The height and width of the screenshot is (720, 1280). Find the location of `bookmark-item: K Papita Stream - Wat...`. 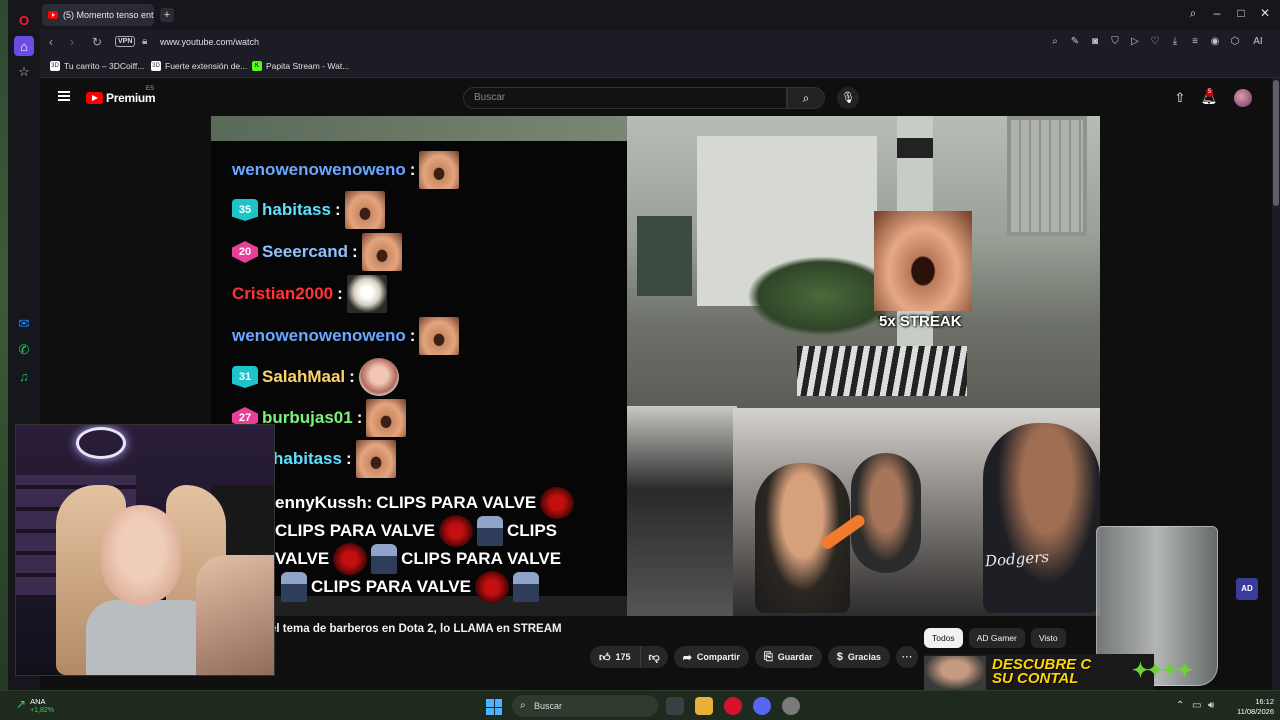

bookmark-item: K Papita Stream - Wat... is located at coordinates (300, 66).